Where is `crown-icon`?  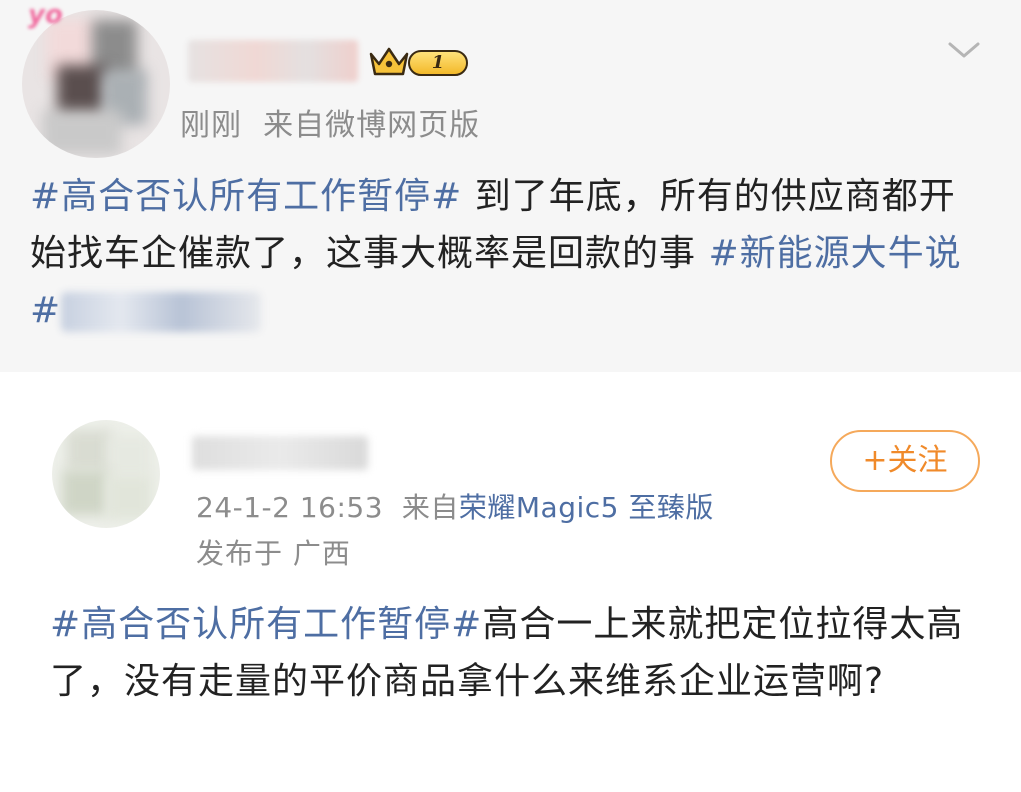
crown-icon is located at coordinates (389, 61).